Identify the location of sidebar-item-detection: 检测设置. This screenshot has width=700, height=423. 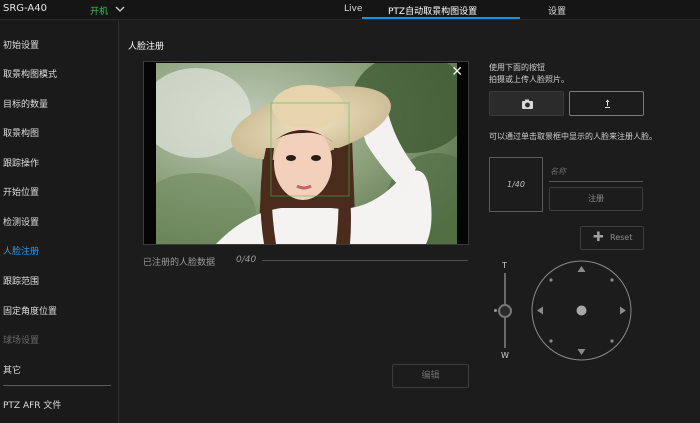
(21, 221).